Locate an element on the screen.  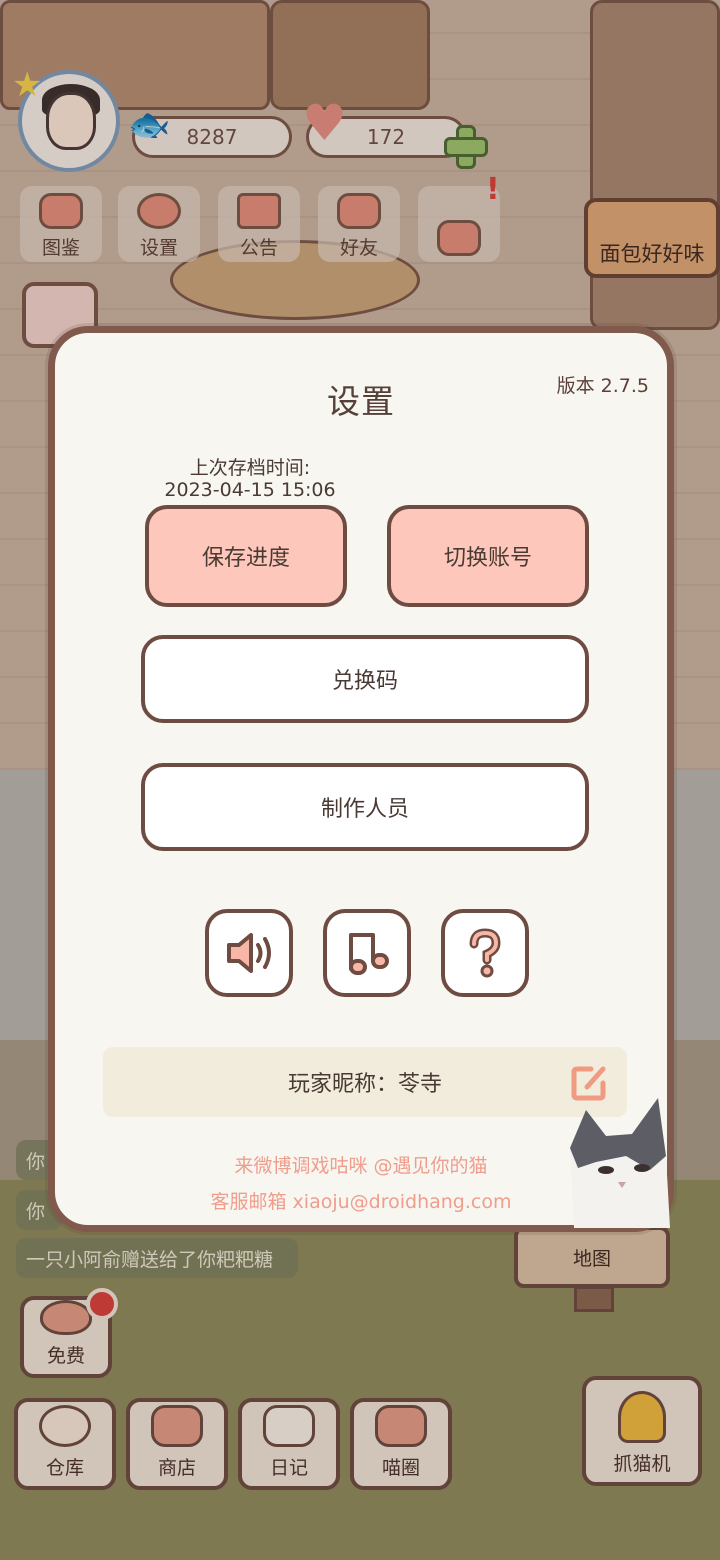
save-progress-button: 保存进度 is located at coordinates (246, 556).